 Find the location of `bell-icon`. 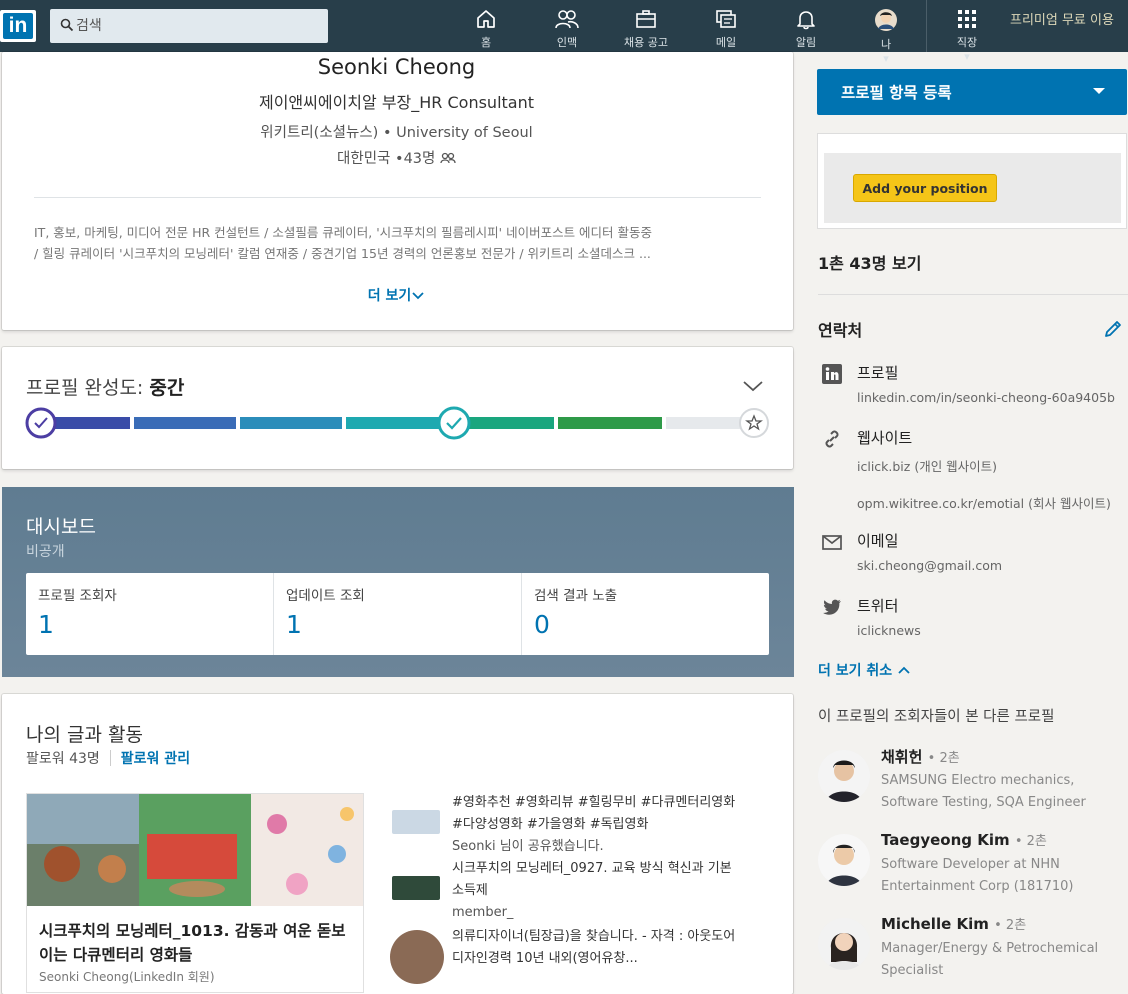

bell-icon is located at coordinates (806, 20).